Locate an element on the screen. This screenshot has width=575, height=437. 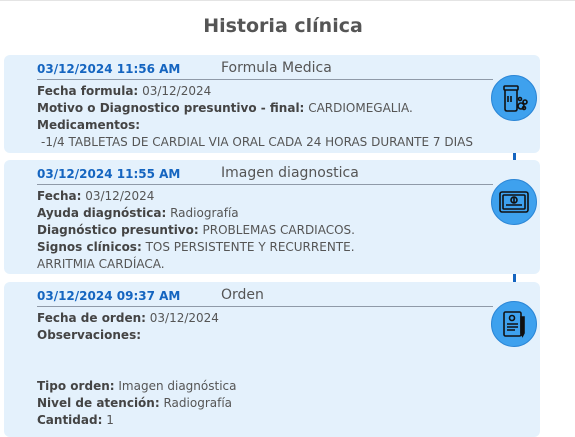
field-observaciones: Observaciones: is located at coordinates (89, 335).